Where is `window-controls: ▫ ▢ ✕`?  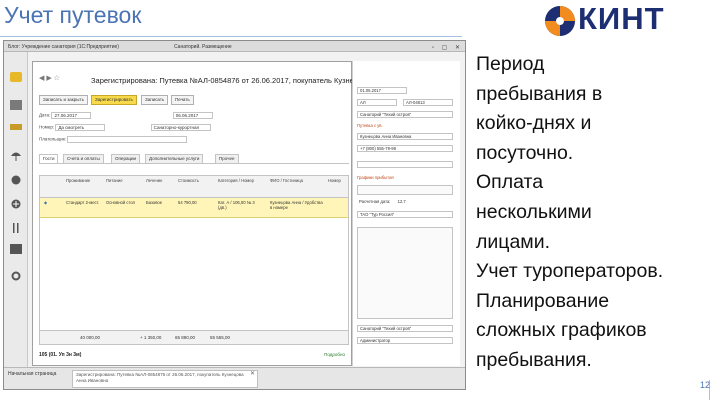
window-controls: ▫ ▢ ✕ is located at coordinates (447, 47).